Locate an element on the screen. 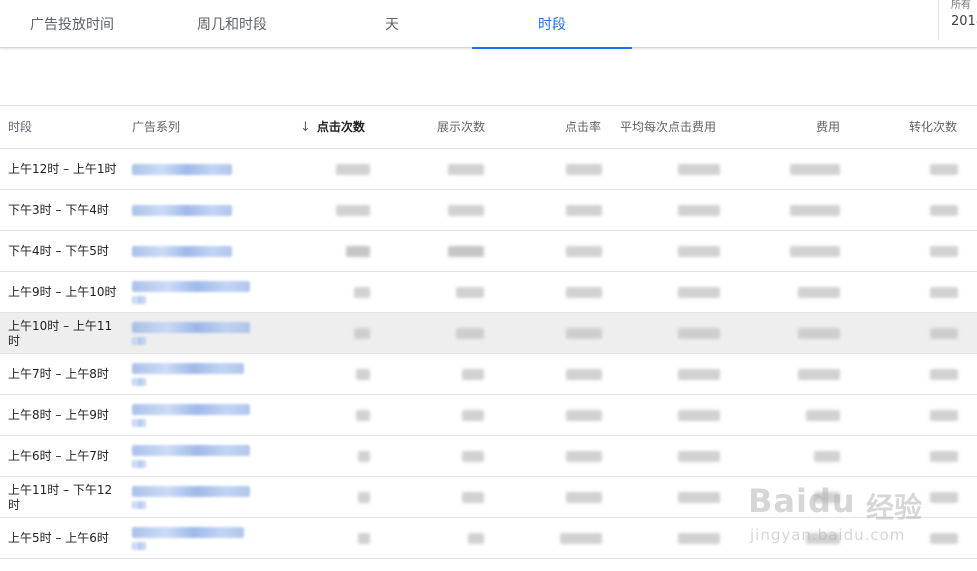  table-row: 上午12时 – 上午1时 is located at coordinates (488, 169).